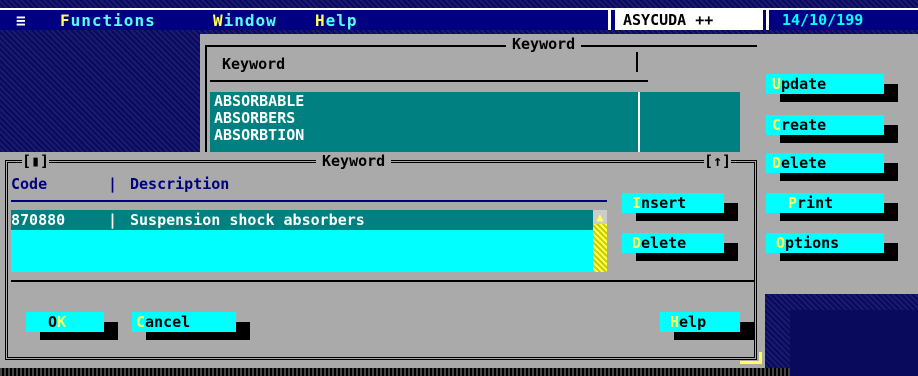 The image size is (918, 376). I want to click on system-menu-icon: ≡, so click(21, 20).